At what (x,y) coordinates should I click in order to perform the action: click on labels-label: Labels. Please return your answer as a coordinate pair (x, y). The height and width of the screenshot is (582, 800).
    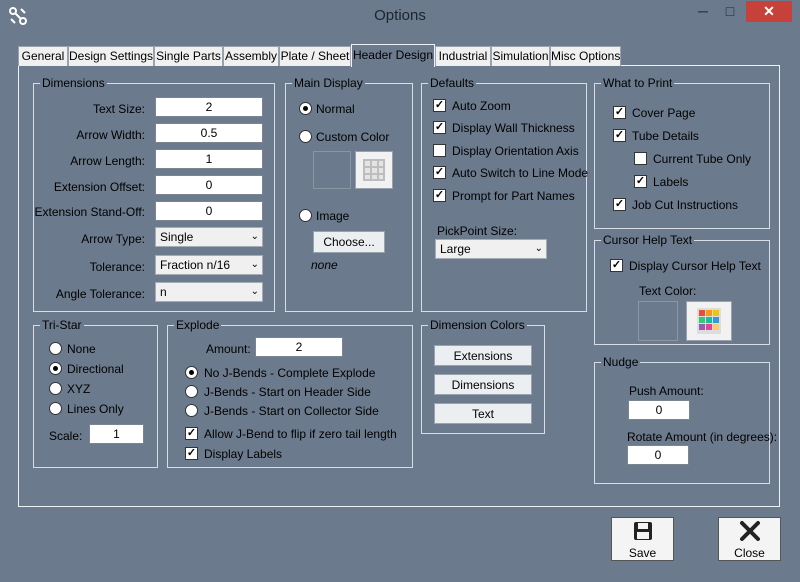
    Looking at the image, I should click on (671, 182).